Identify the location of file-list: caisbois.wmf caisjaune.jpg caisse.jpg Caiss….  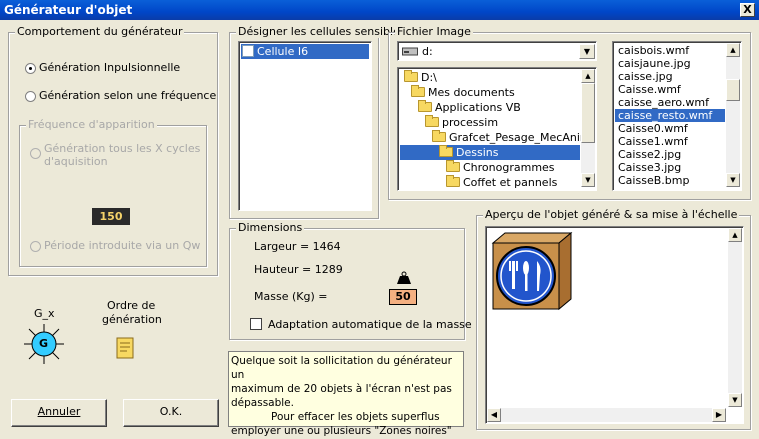
(677, 116).